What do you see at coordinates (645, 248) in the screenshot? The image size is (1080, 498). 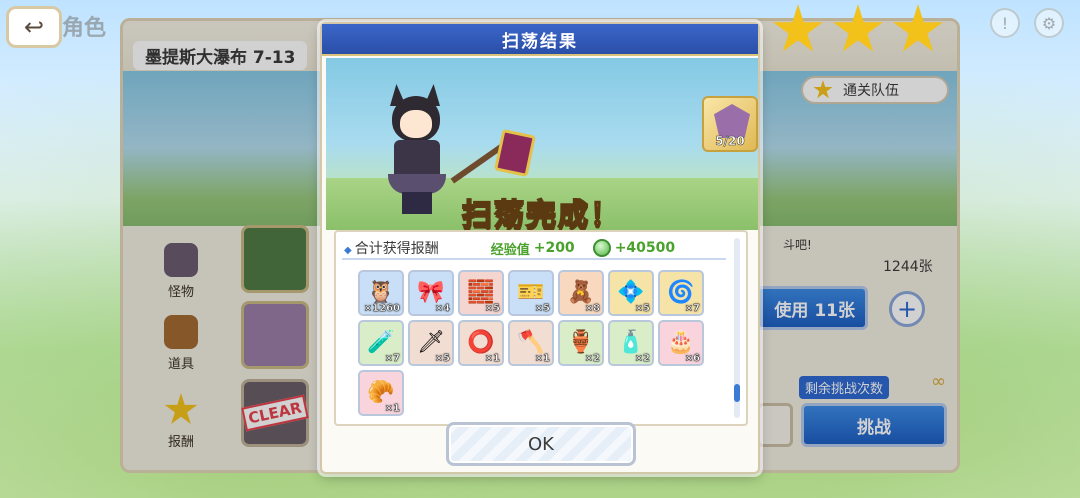 I see `mana-value: +40500` at bounding box center [645, 248].